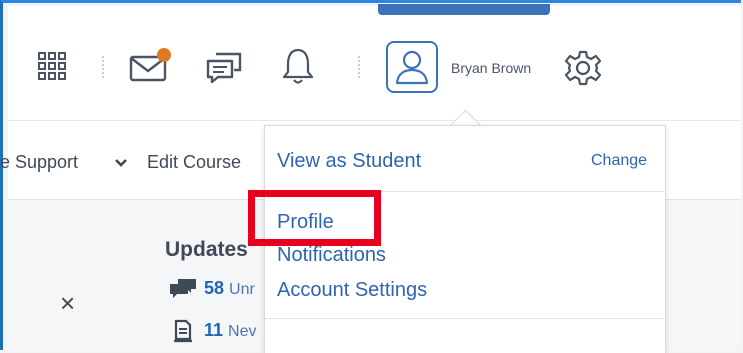  I want to click on username-label: Bryan Brown, so click(491, 68).